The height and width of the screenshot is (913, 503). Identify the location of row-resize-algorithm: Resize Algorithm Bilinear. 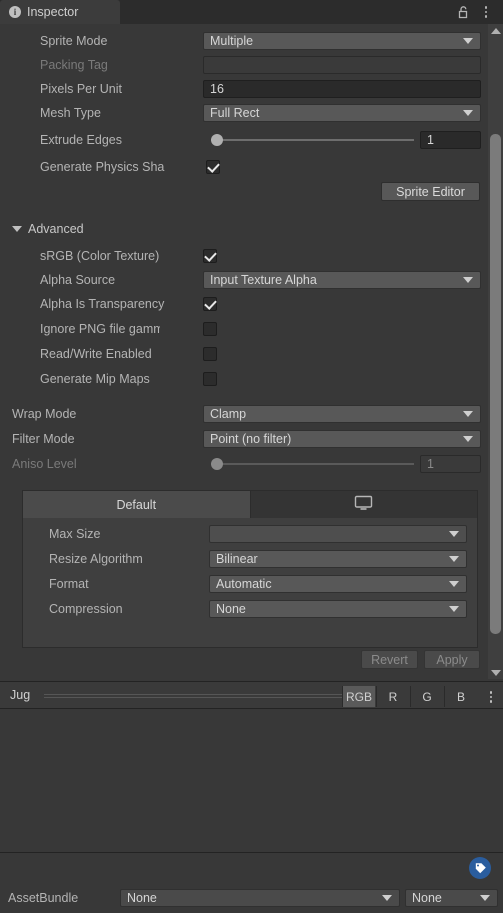
(251, 559).